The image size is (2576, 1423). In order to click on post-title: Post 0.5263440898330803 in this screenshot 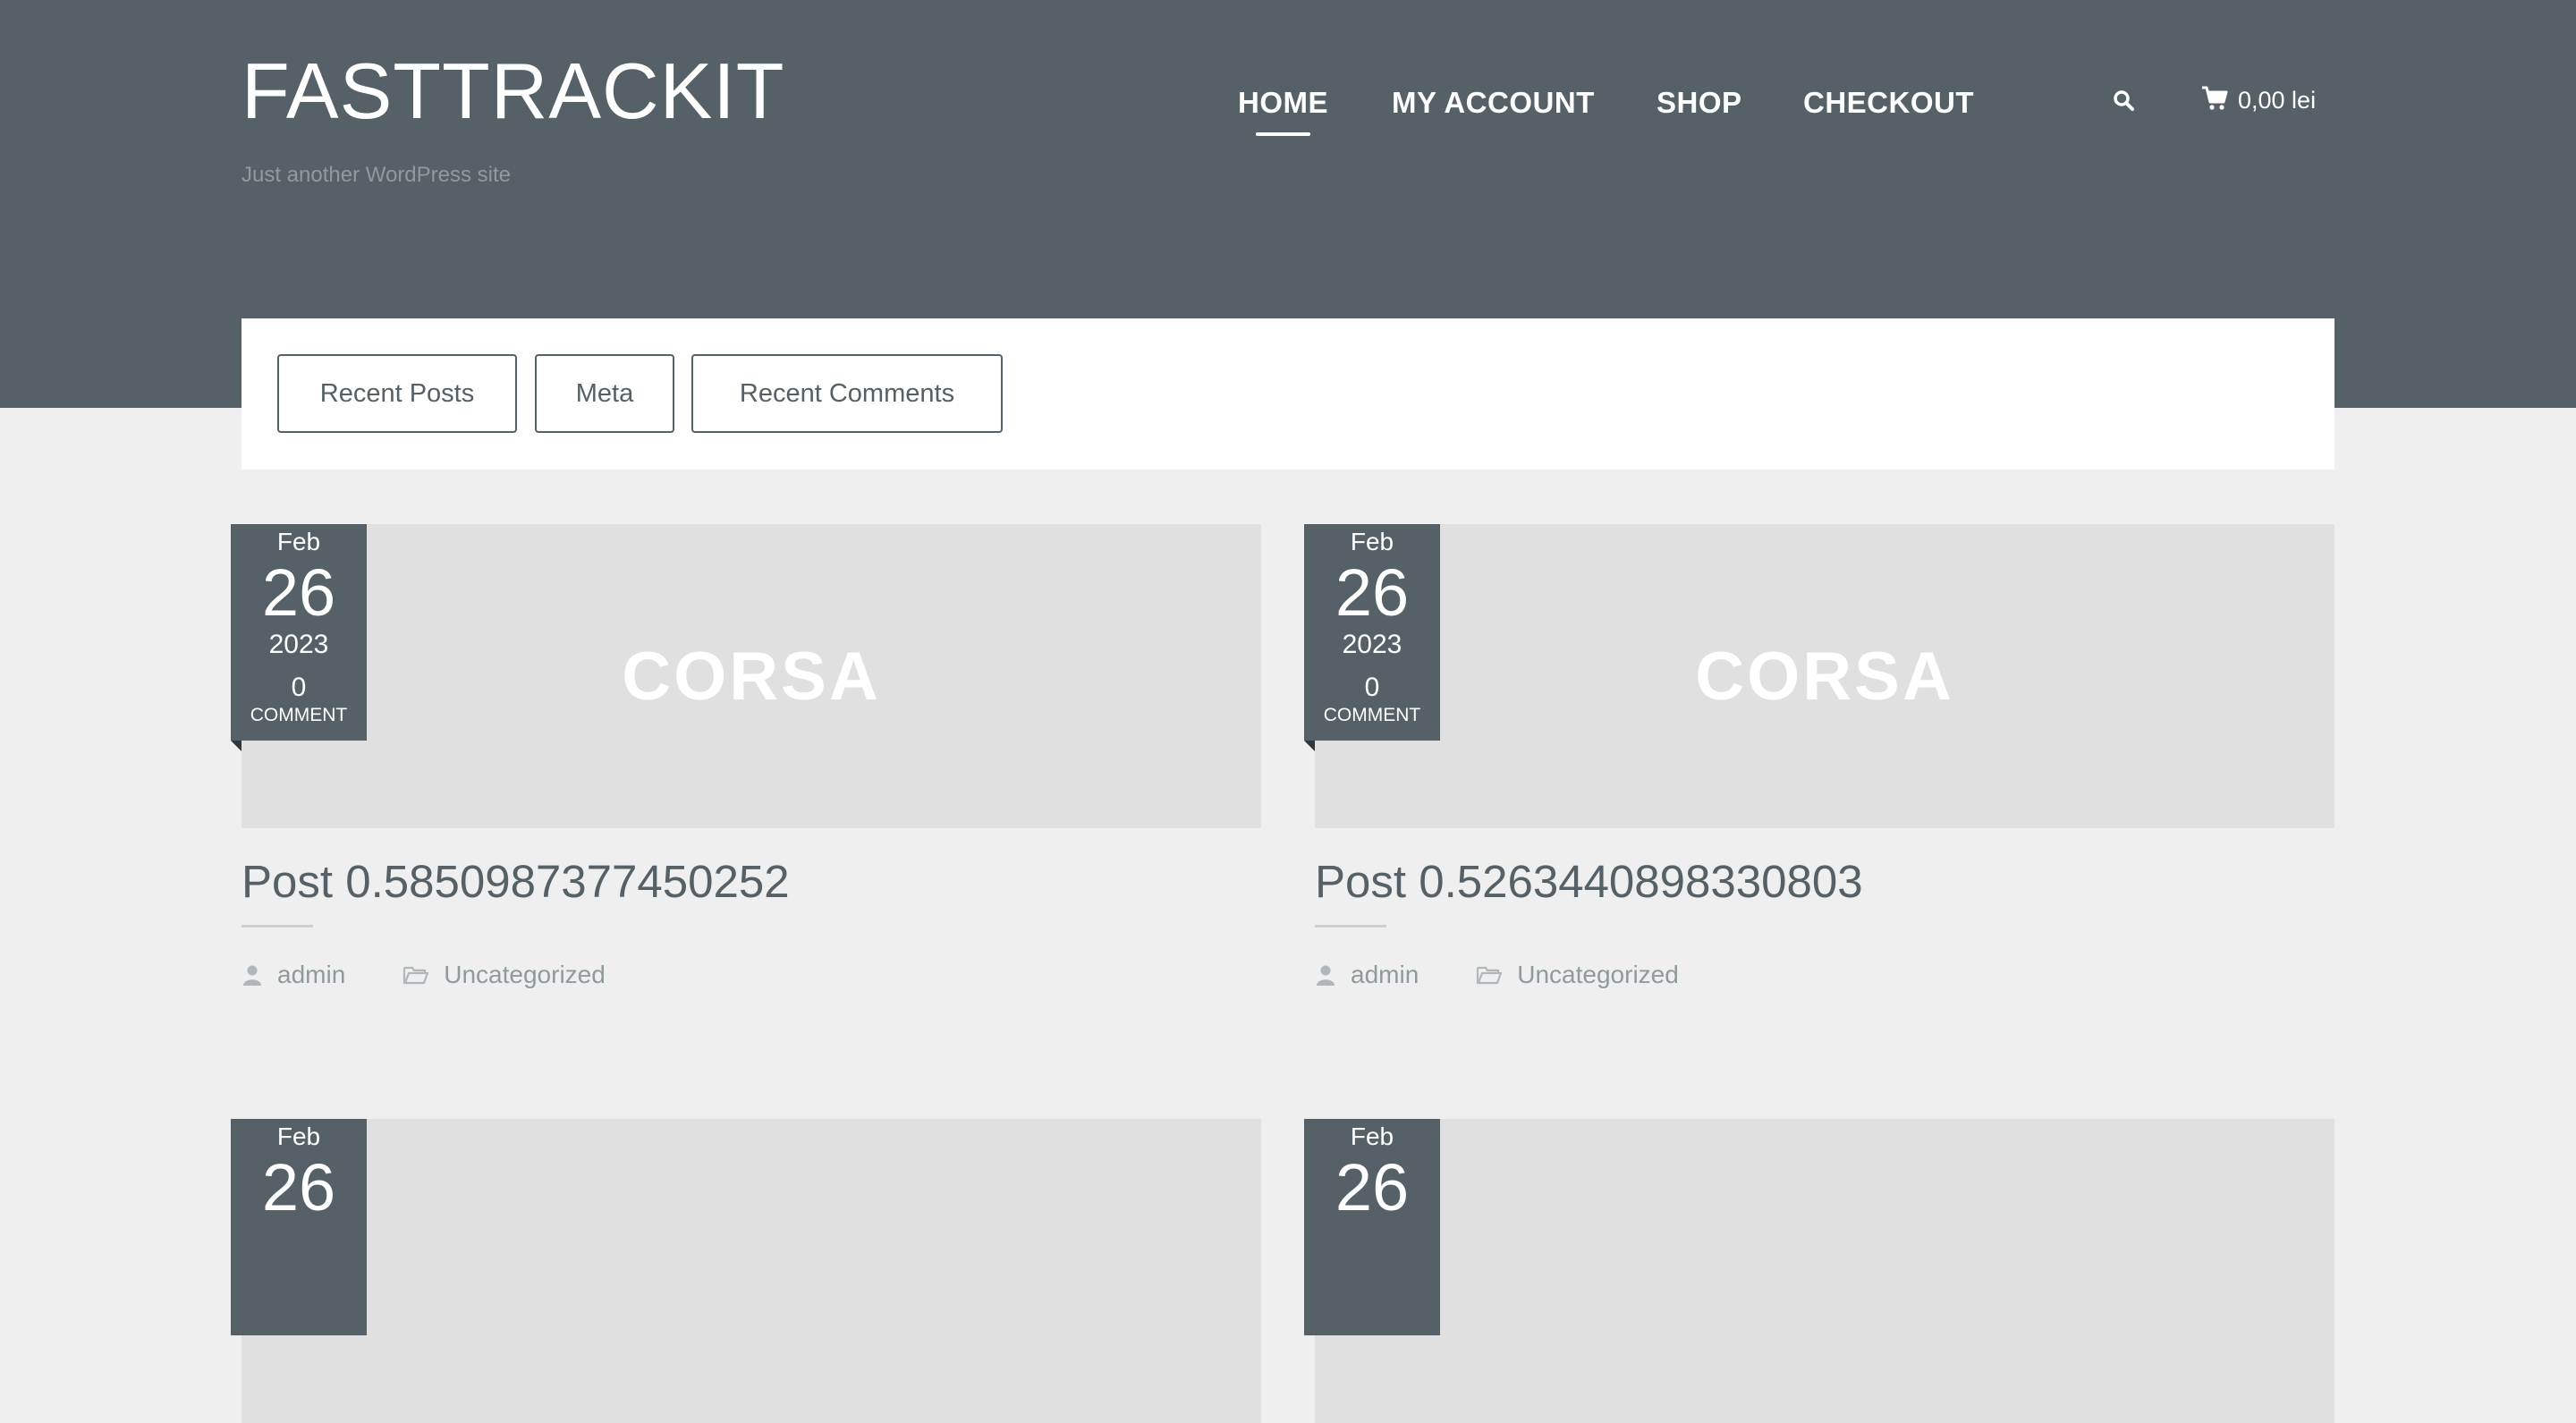, I will do `click(1589, 881)`.